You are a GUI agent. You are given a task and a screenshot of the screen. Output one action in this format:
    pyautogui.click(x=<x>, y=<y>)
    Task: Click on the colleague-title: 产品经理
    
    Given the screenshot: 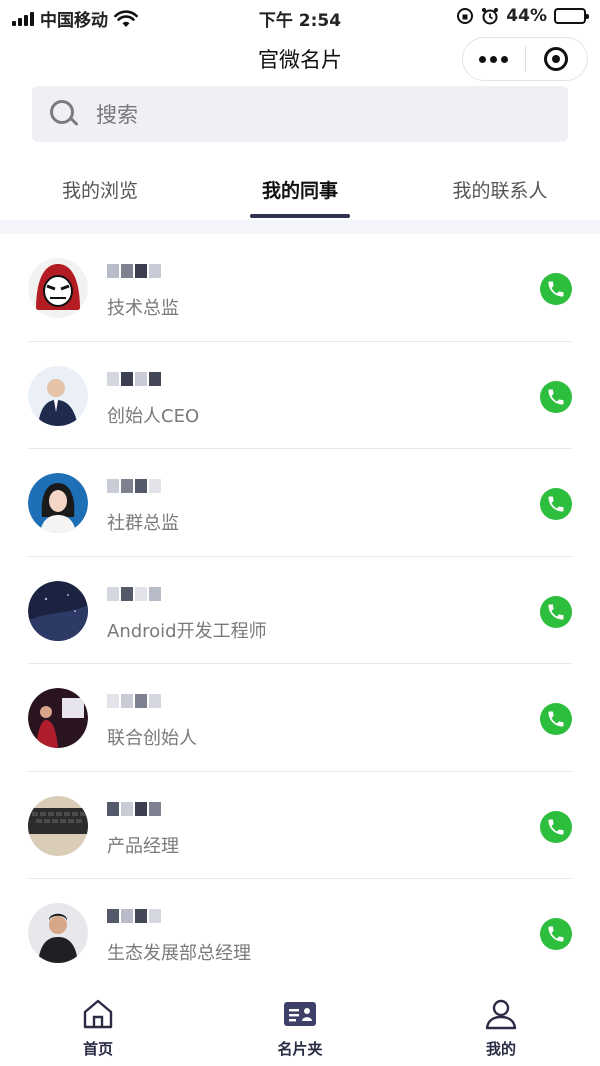 What is the action you would take?
    pyautogui.click(x=143, y=846)
    